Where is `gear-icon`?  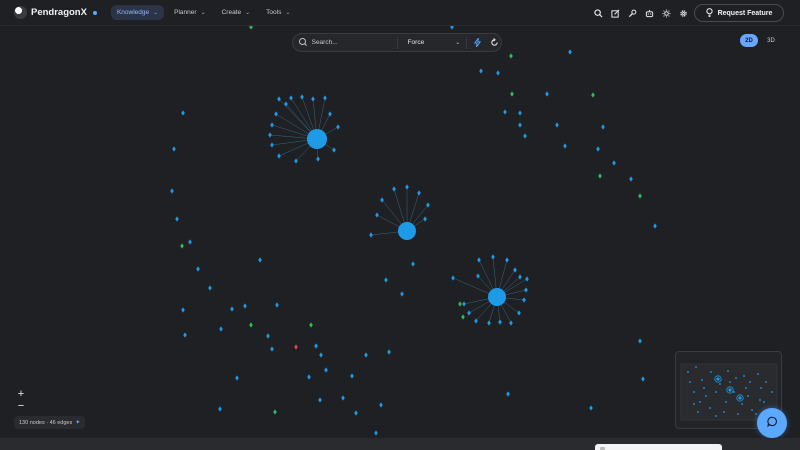
gear-icon is located at coordinates (683, 13).